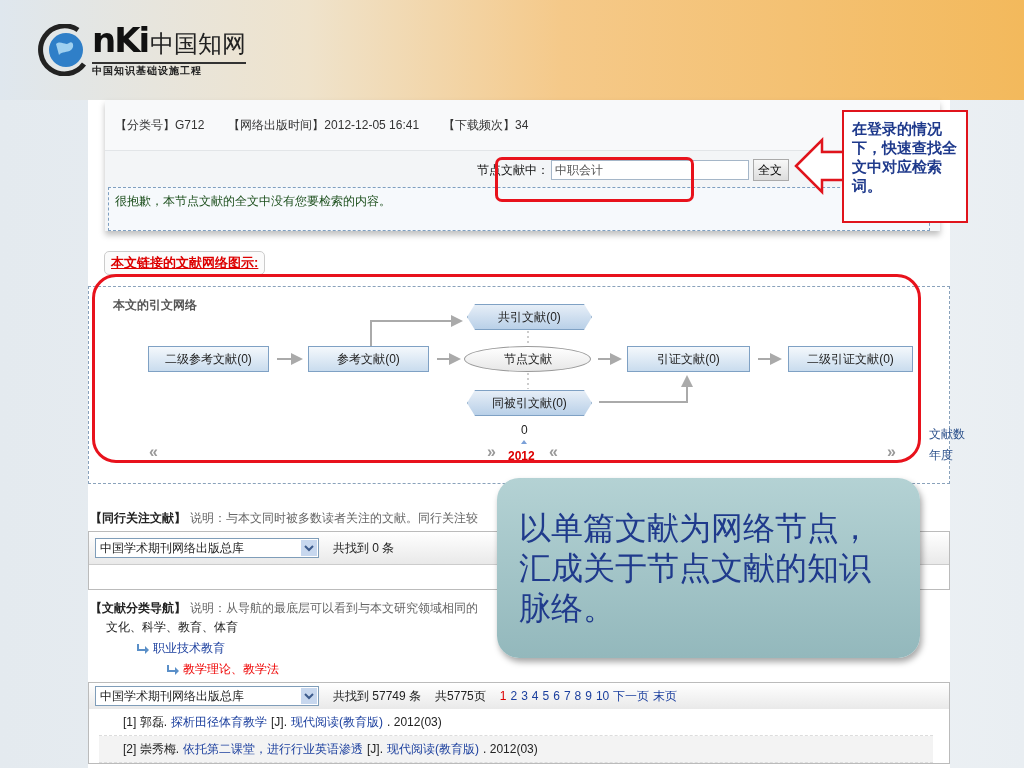  What do you see at coordinates (172, 627) in the screenshot?
I see `category-link: 文化、科学、教育、体育` at bounding box center [172, 627].